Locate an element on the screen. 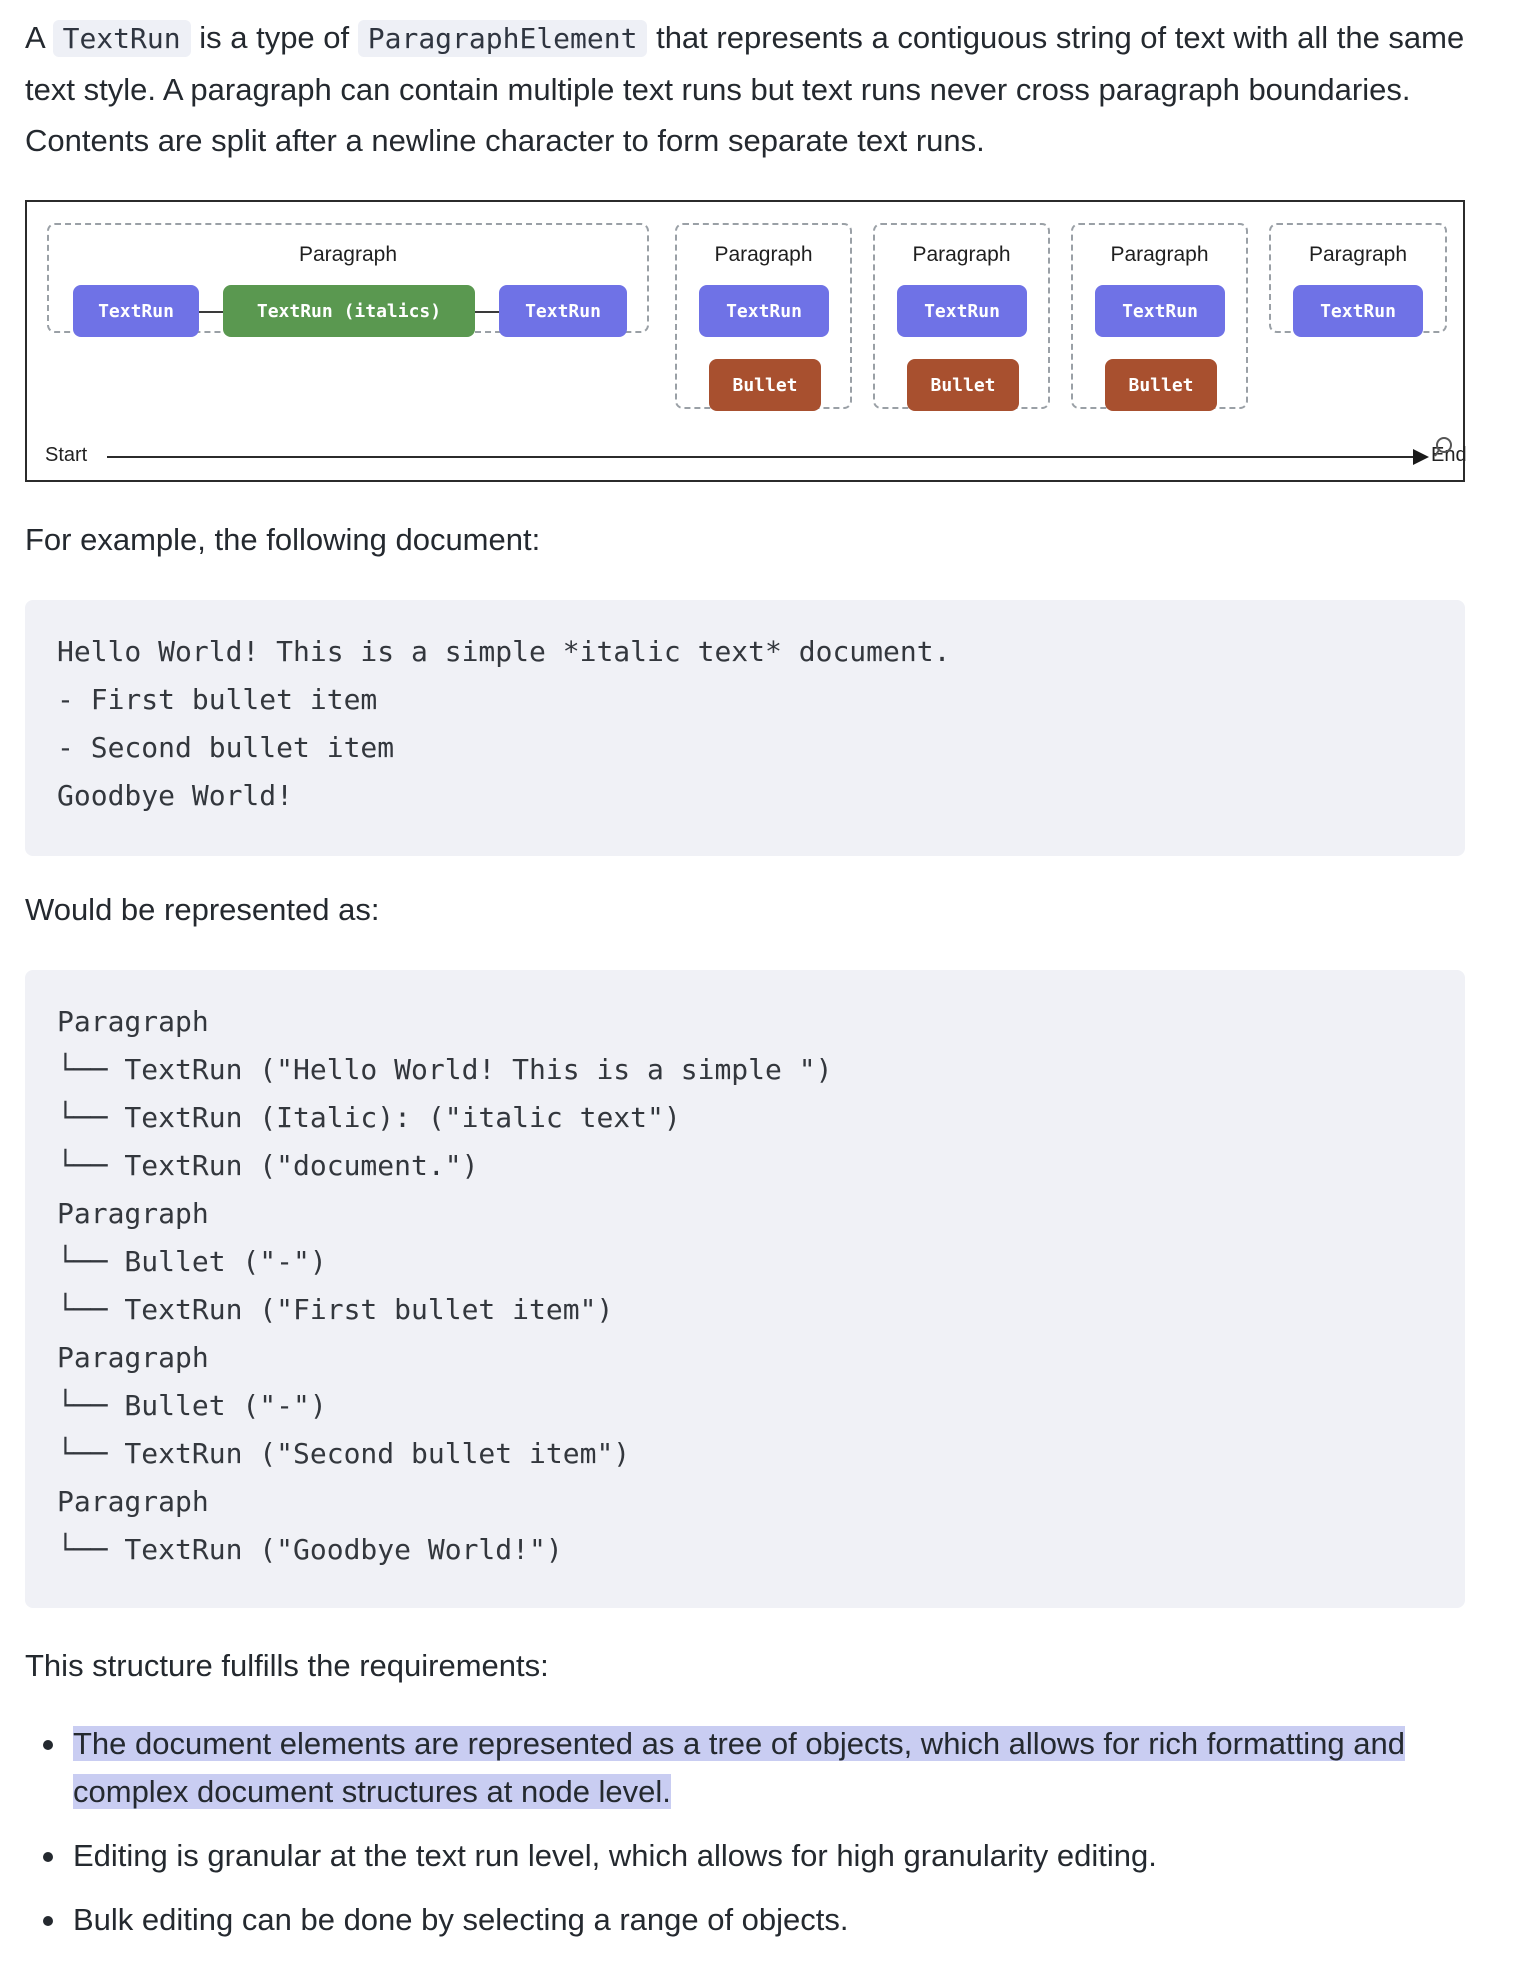 The width and height of the screenshot is (1519, 1965). code-line: └── TextRun ("document.") is located at coordinates (268, 1165).